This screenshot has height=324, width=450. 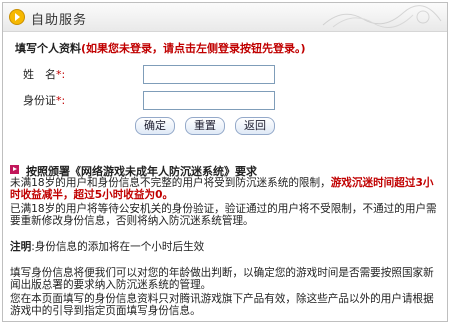 I want to click on name-input, so click(x=209, y=74).